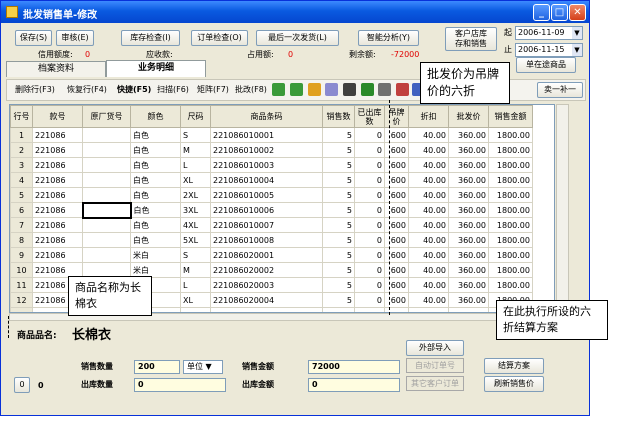 The height and width of the screenshot is (422, 629). Describe the element at coordinates (435, 348) in the screenshot. I see `external-import-button: 外部导入` at that location.